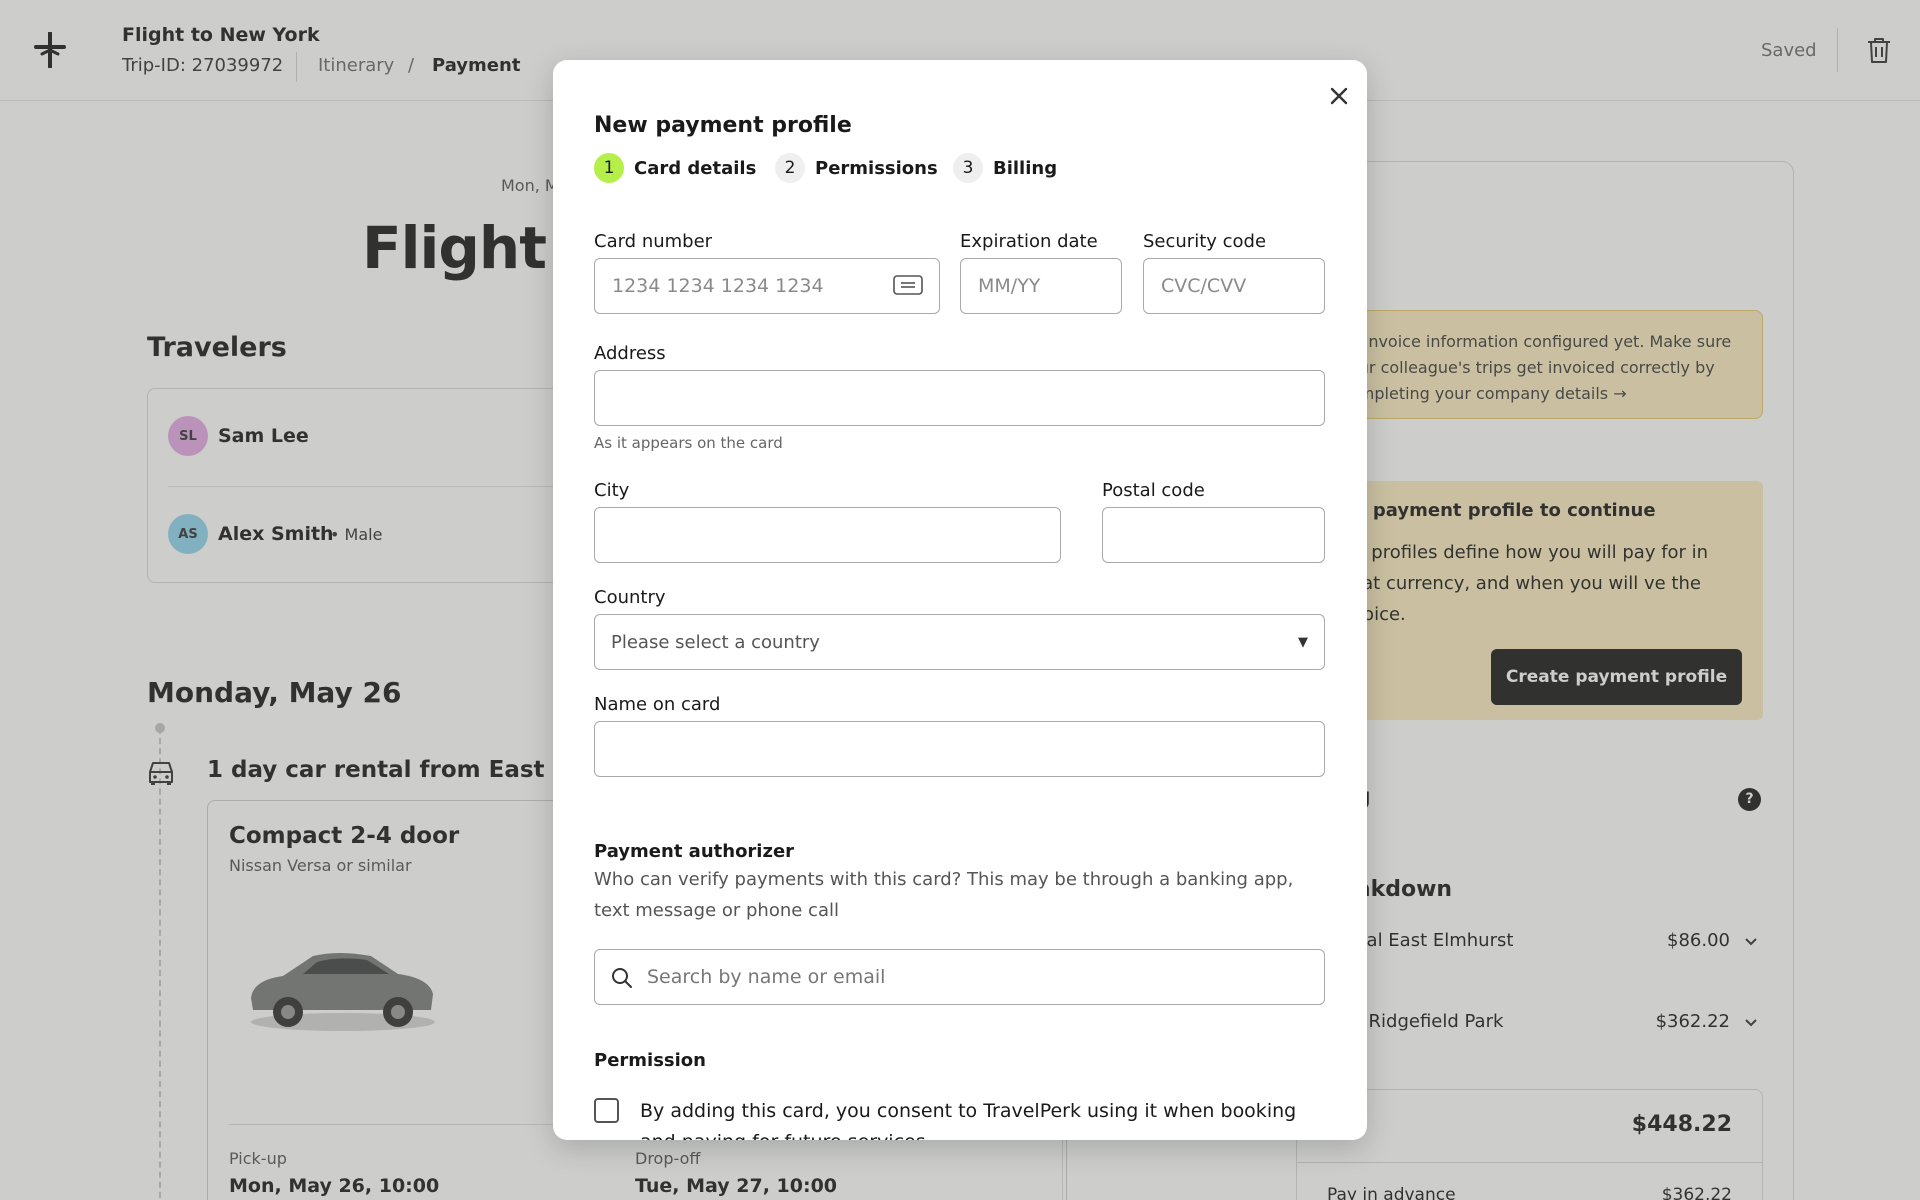  I want to click on expiration-date-label: Expiration date, so click(1029, 241).